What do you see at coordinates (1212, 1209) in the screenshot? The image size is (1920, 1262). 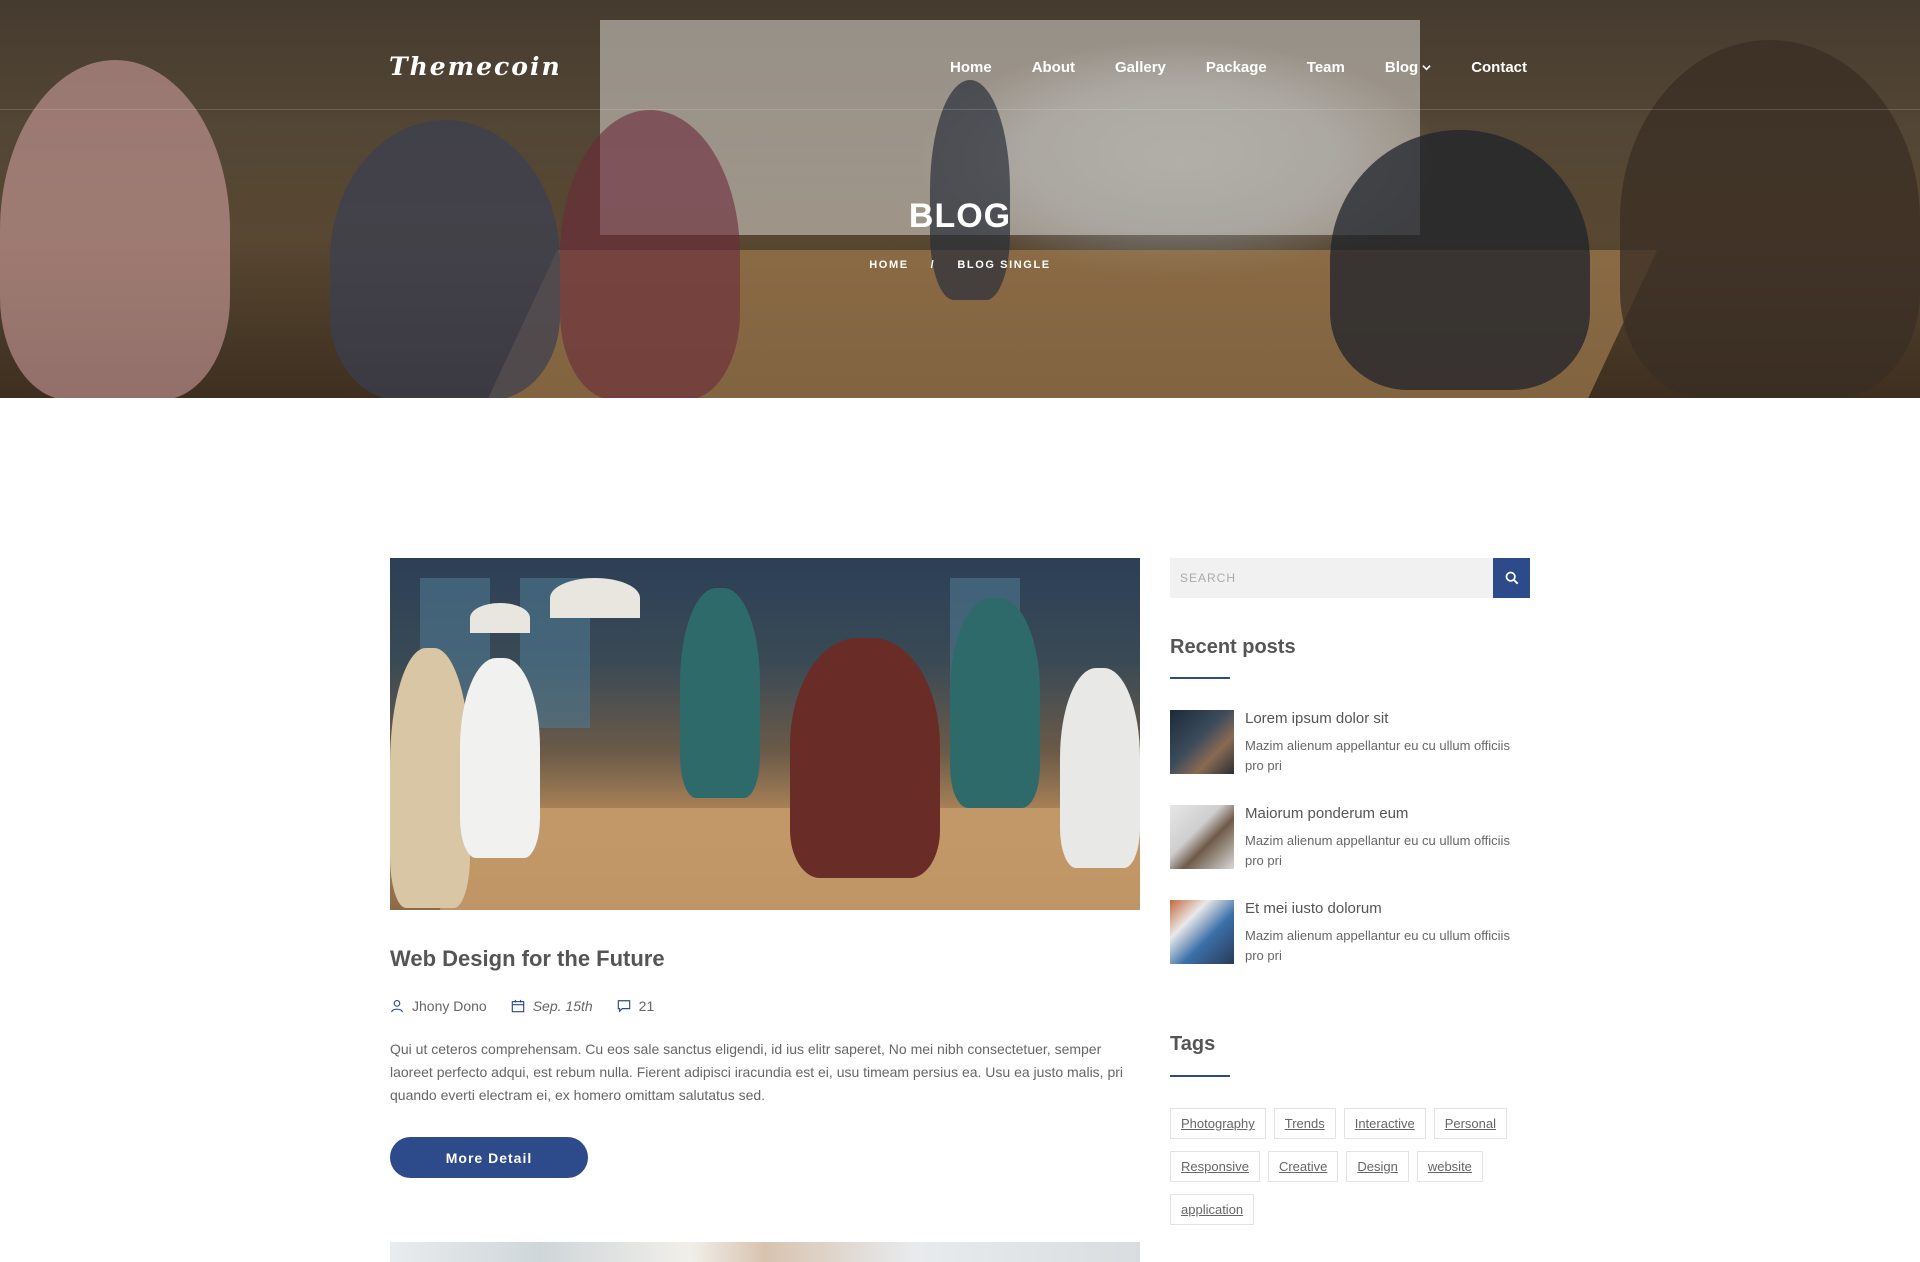 I see `tag-application: application` at bounding box center [1212, 1209].